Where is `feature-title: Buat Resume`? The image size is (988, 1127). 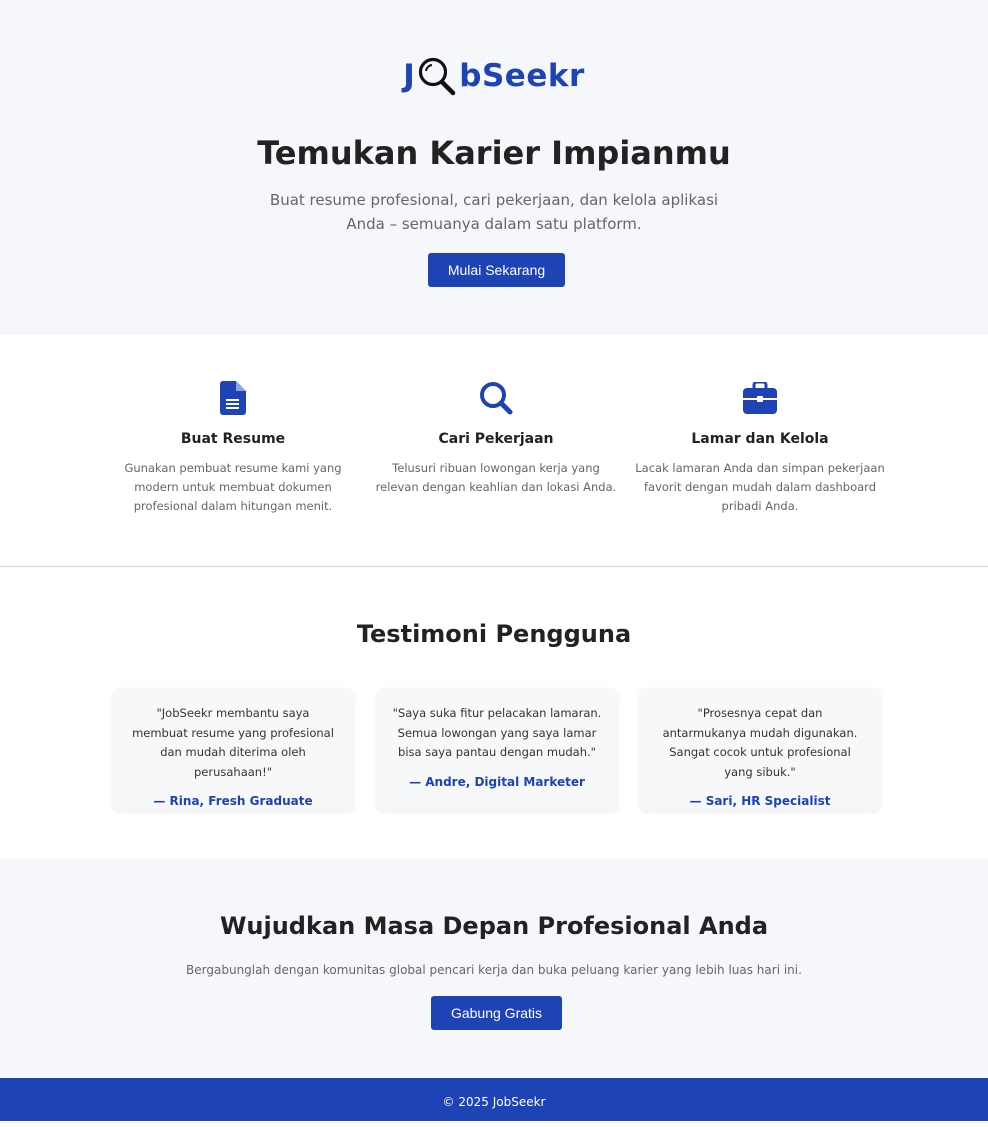
feature-title: Buat Resume is located at coordinates (233, 439).